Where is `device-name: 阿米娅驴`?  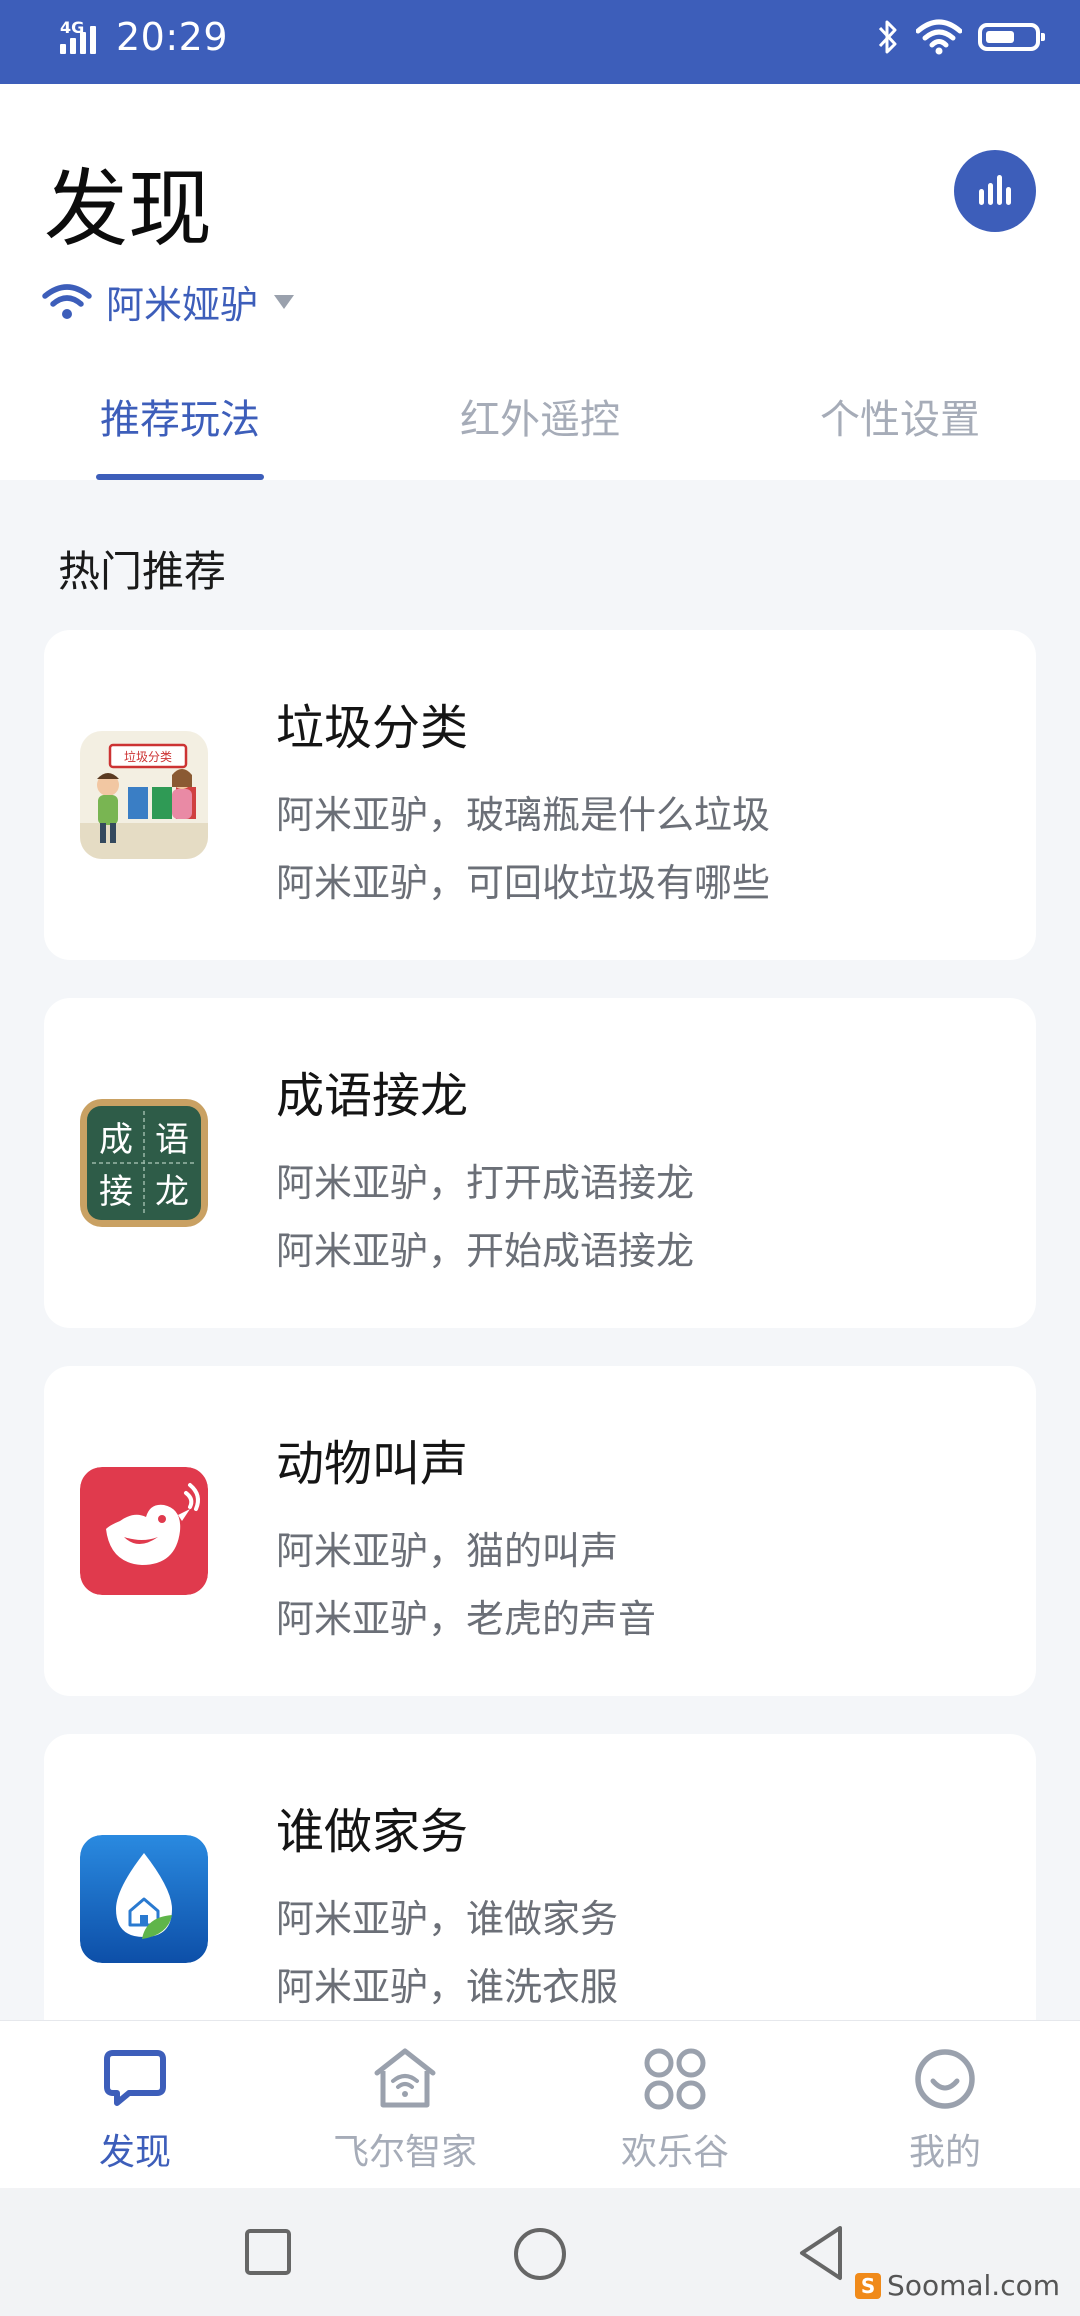 device-name: 阿米娅驴 is located at coordinates (182, 305).